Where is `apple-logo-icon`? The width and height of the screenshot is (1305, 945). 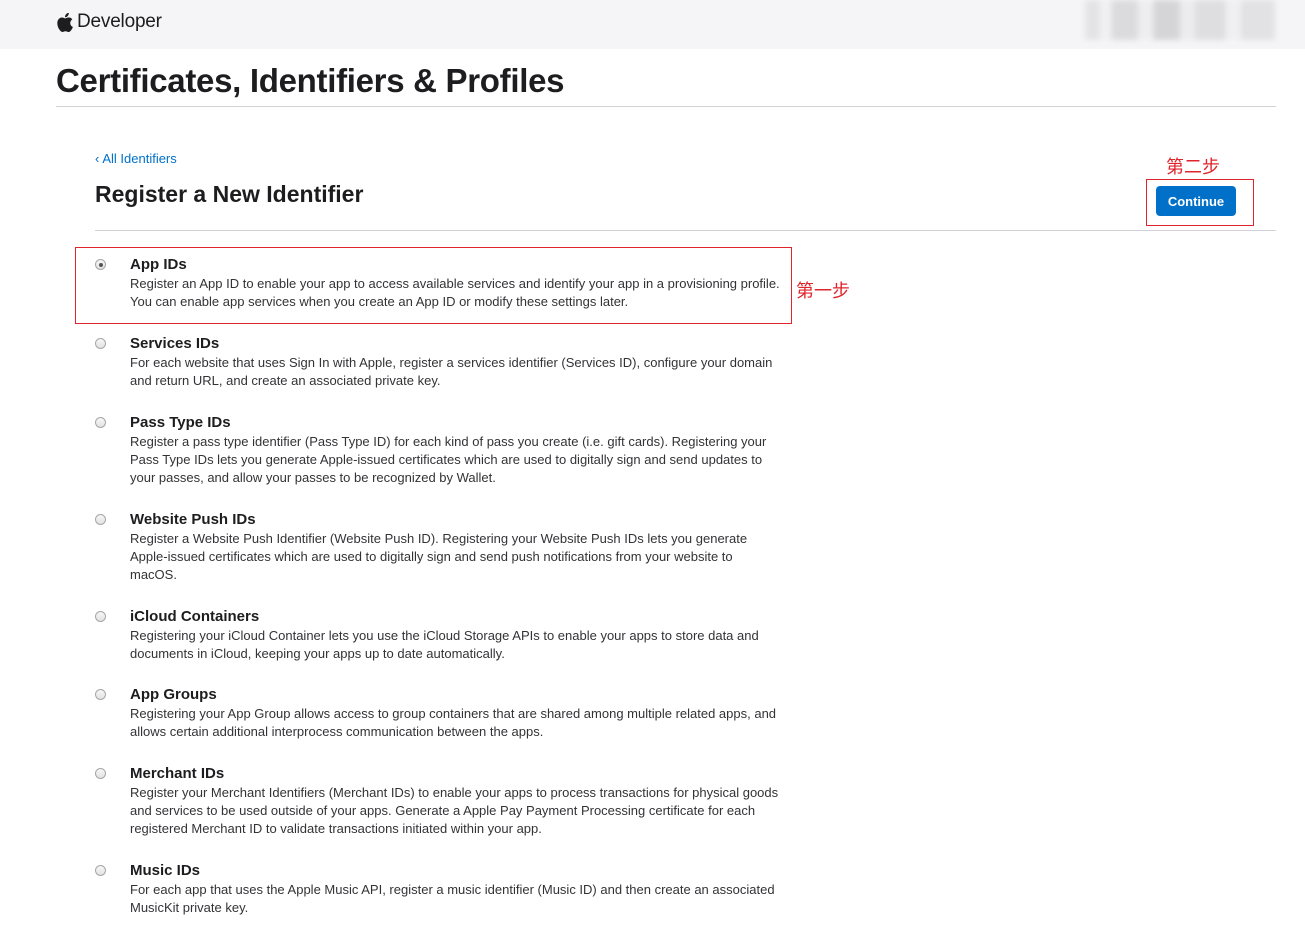
apple-logo-icon is located at coordinates (65, 22).